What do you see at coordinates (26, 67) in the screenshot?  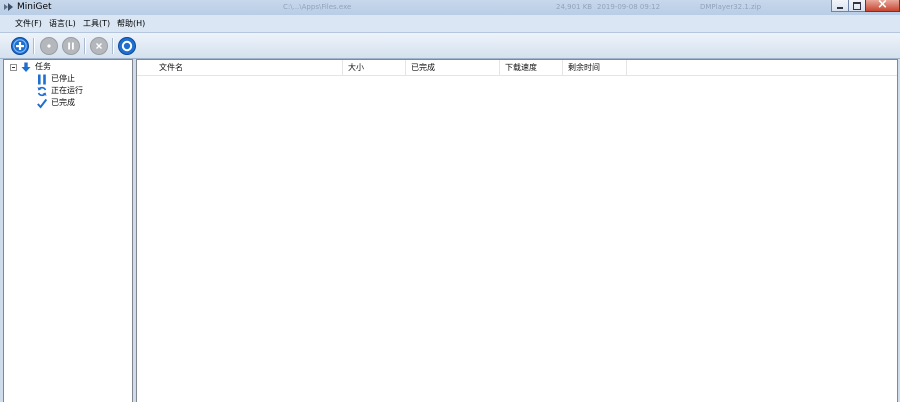 I see `down-arrow-icon` at bounding box center [26, 67].